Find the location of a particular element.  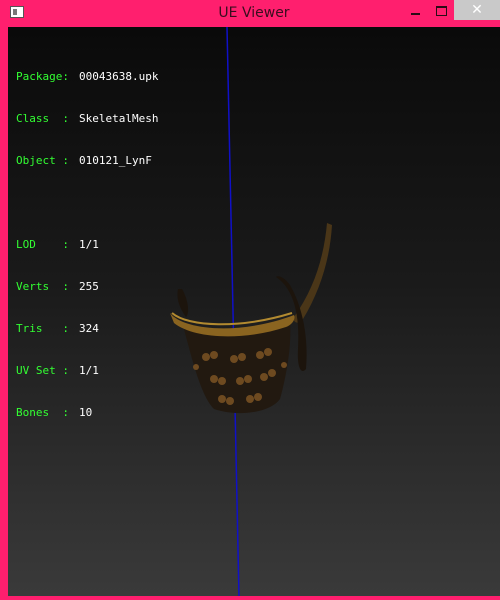

info-row-lod: LOD : 1/1 is located at coordinates (87, 245).